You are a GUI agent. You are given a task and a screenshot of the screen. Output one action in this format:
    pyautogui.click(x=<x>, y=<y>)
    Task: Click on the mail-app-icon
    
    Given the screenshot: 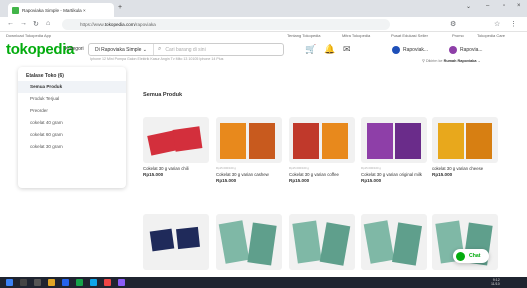 What is the action you would take?
    pyautogui.click(x=93, y=282)
    